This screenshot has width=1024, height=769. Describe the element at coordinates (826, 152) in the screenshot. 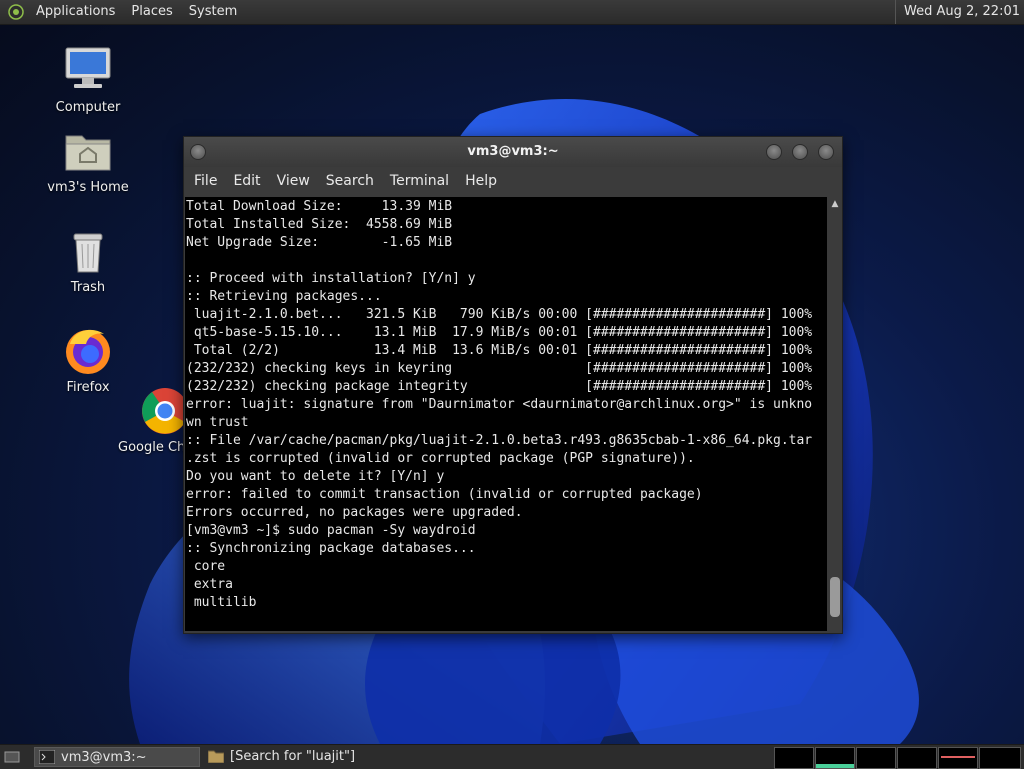

I see `close-button` at that location.